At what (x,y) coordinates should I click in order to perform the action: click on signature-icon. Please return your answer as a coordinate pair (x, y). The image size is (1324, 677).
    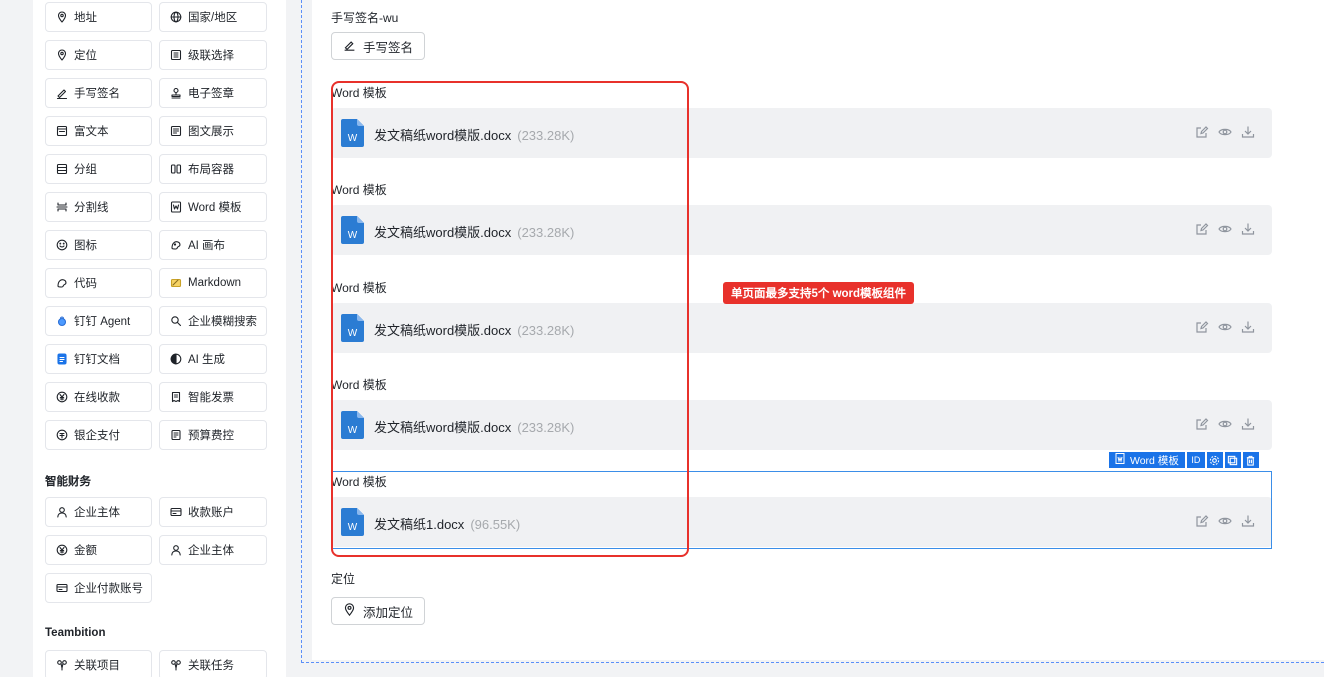
    Looking at the image, I should click on (62, 93).